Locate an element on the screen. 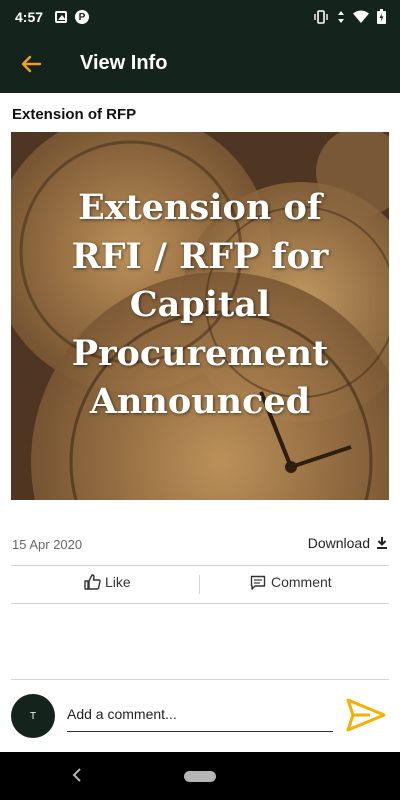 The height and width of the screenshot is (800, 400). nav-home-pill is located at coordinates (200, 776).